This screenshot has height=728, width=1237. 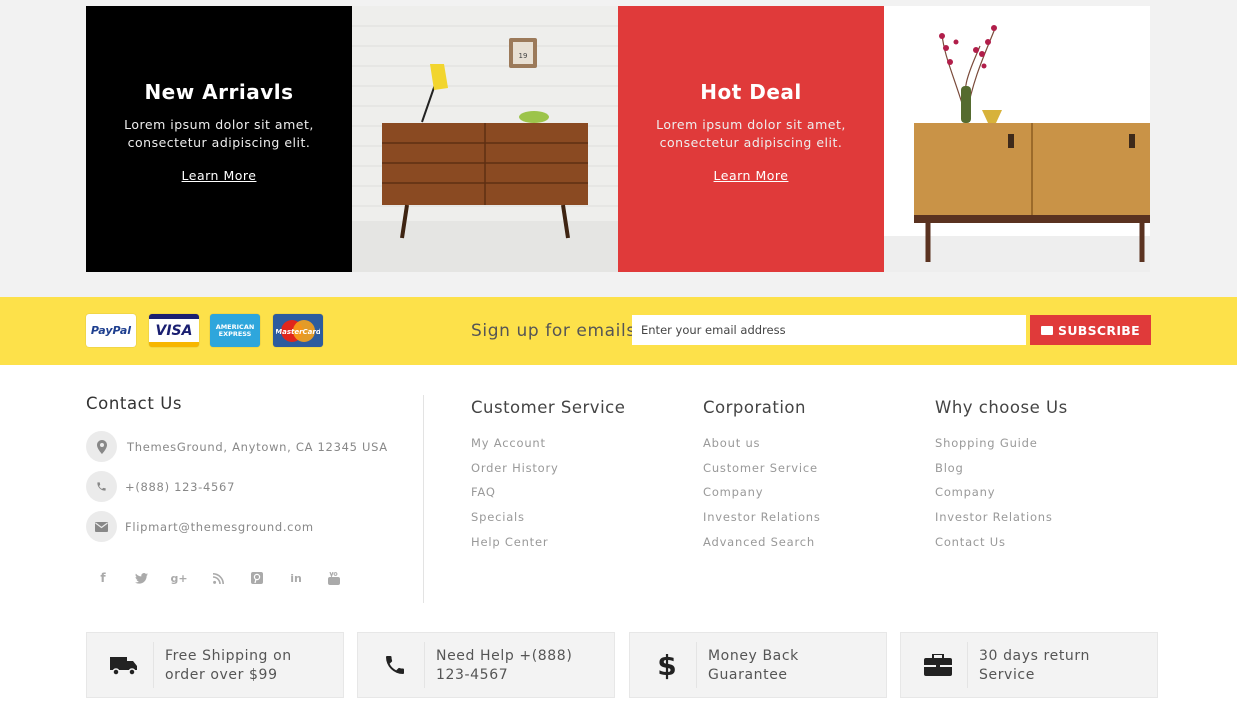 I want to click on info-money-back-text: Money Back Guarantee, so click(x=753, y=665).